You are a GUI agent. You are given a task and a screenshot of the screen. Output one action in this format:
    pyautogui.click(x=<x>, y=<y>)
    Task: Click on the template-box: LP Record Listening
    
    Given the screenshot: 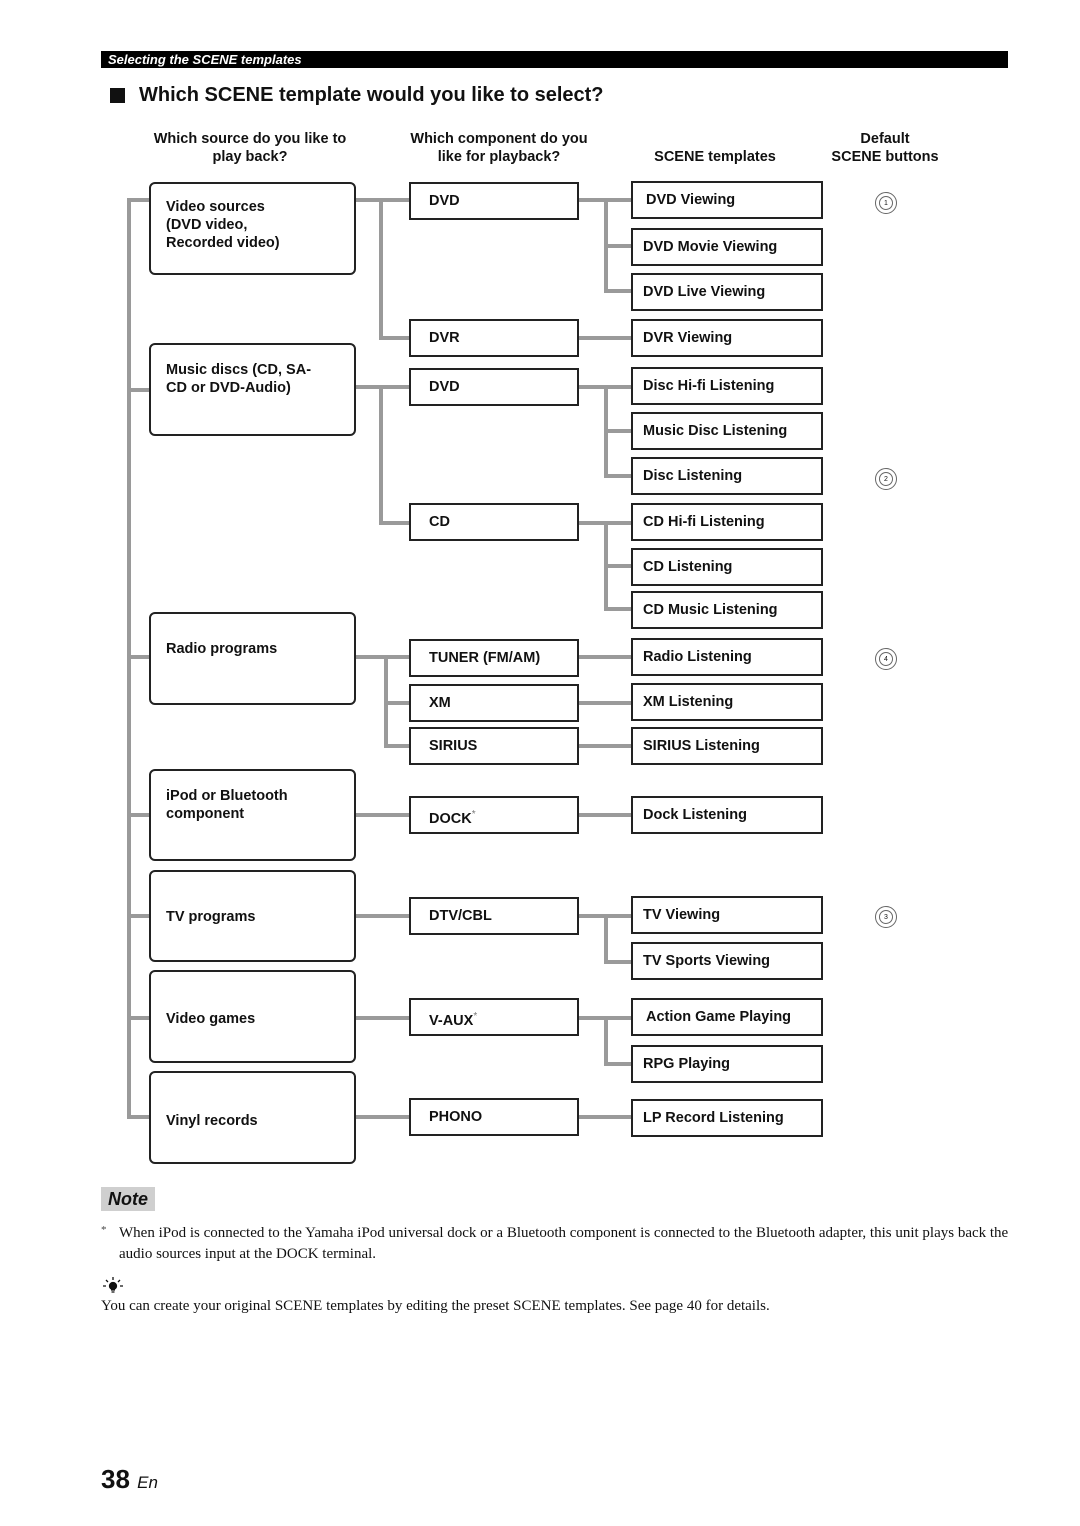 What is the action you would take?
    pyautogui.click(x=727, y=1118)
    